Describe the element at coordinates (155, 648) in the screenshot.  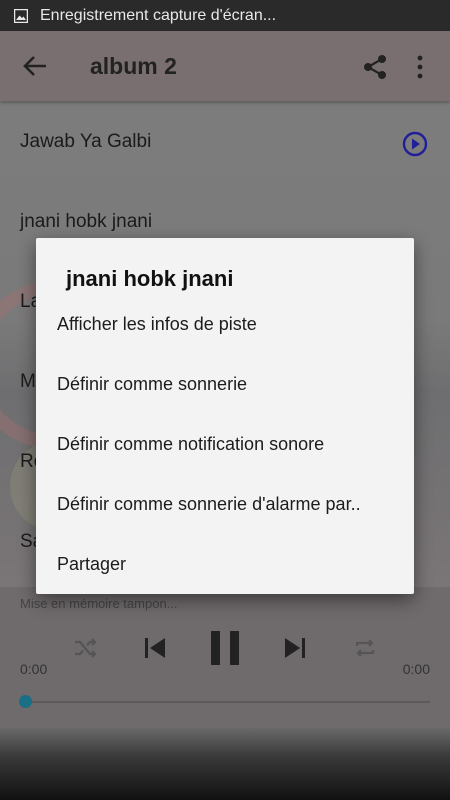
I see `previous-icon` at that location.